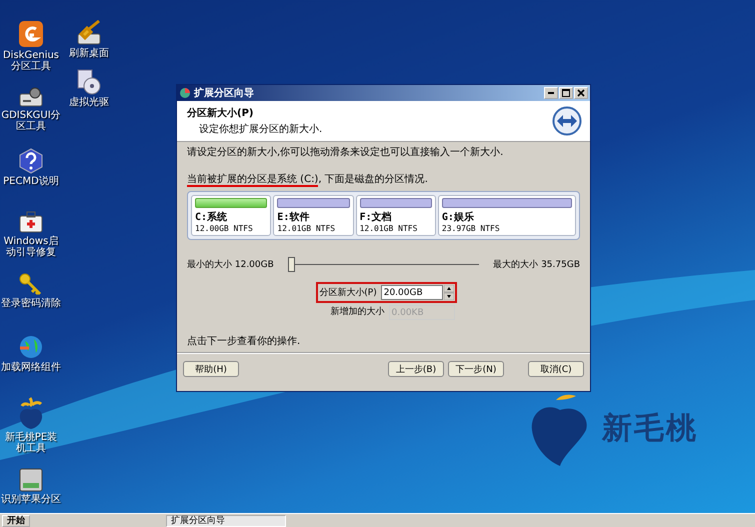  What do you see at coordinates (16, 520) in the screenshot?
I see `start-button: 开始` at bounding box center [16, 520].